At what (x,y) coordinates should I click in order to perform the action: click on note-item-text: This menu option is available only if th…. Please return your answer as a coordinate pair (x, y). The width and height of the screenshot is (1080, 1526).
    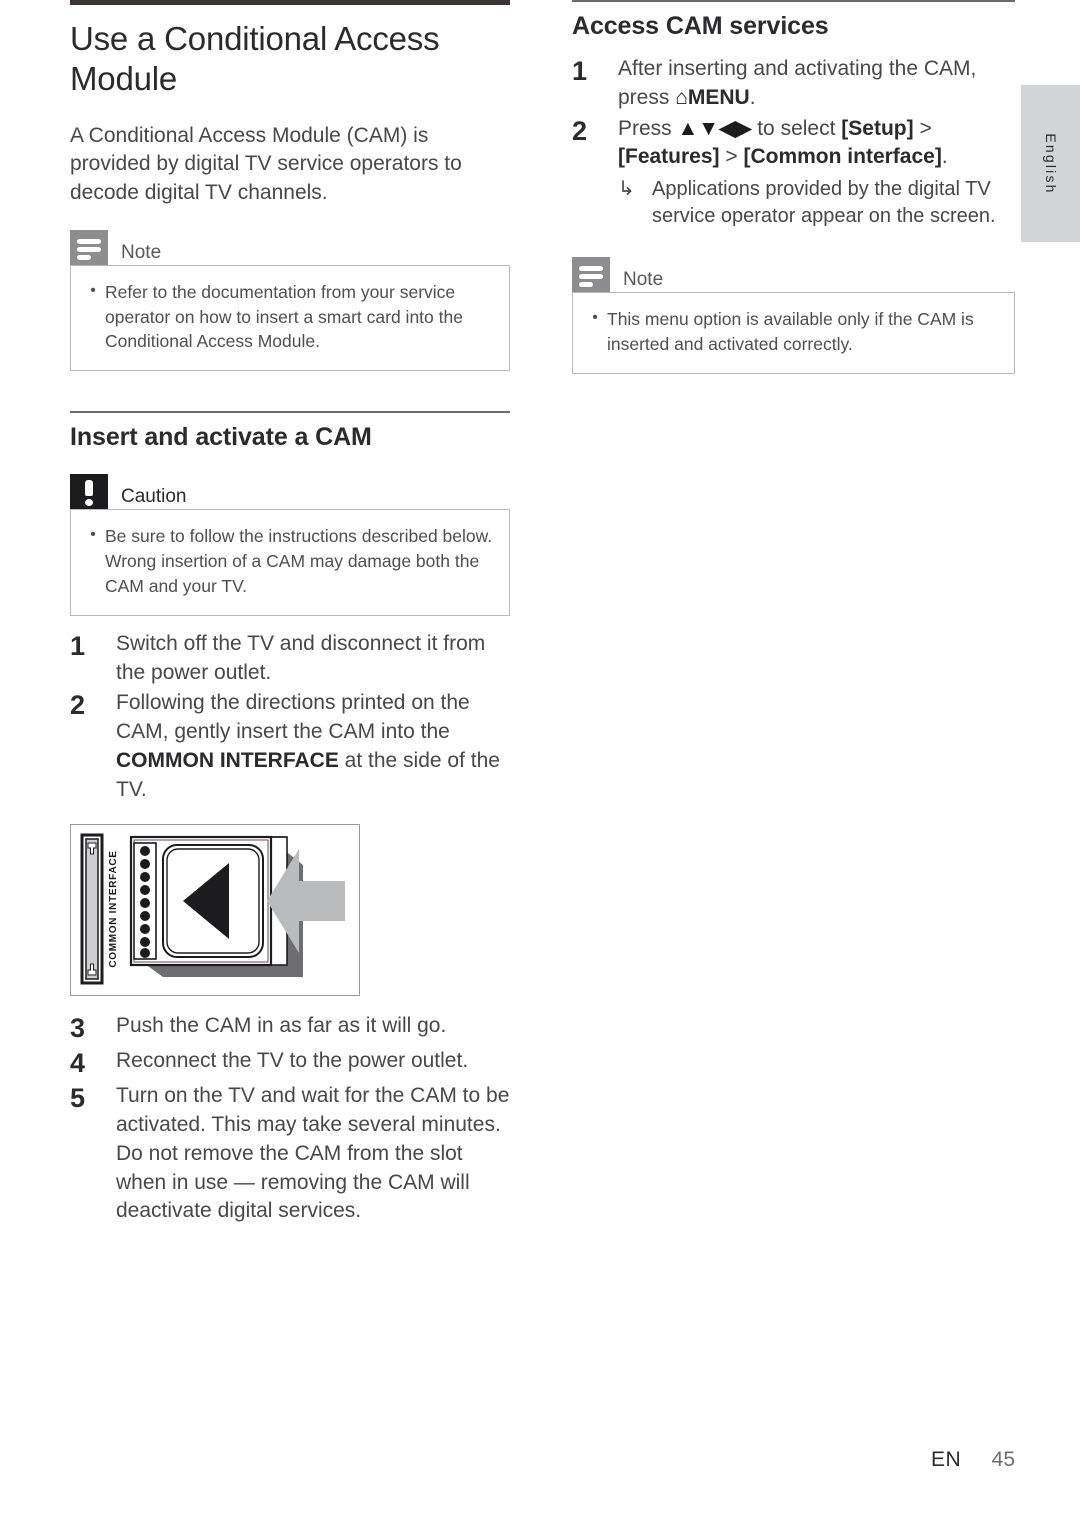
    Looking at the image, I should click on (790, 331).